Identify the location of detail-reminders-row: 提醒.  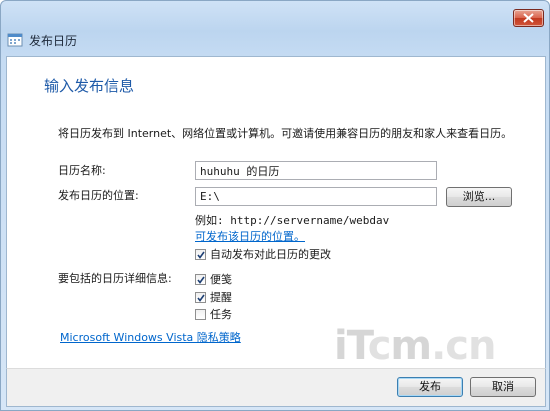
(213, 297).